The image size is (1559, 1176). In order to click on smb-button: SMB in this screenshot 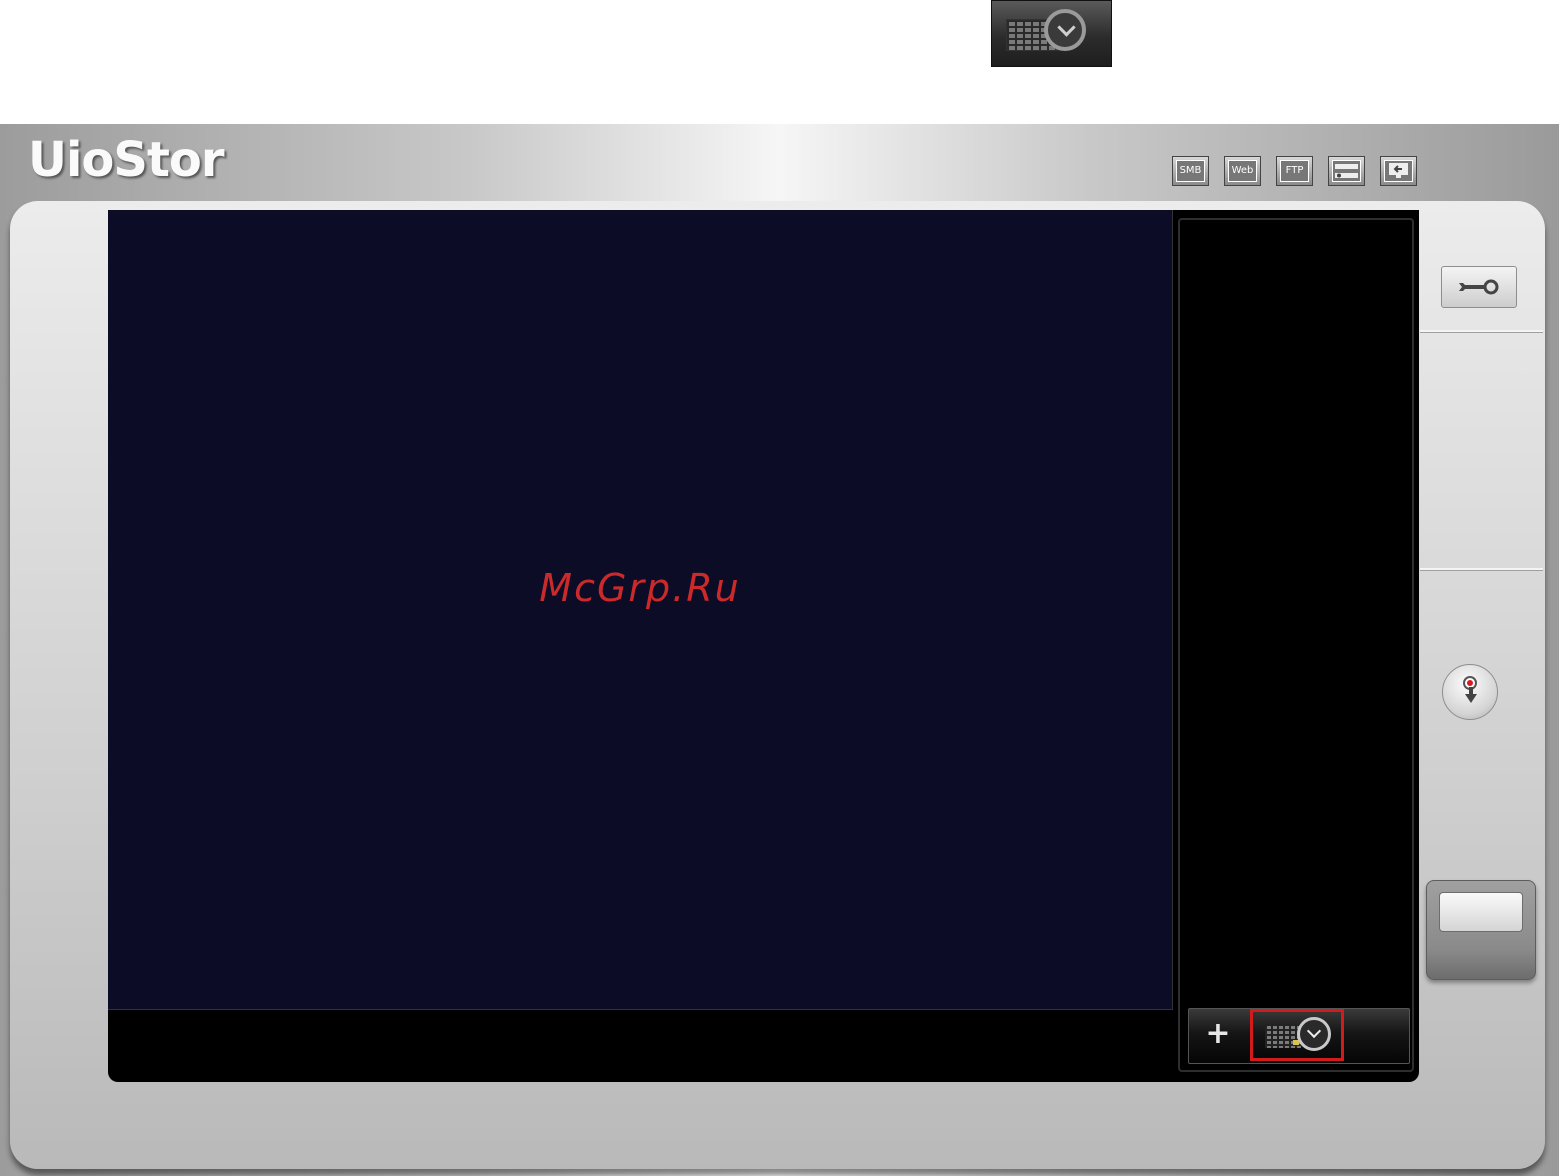, I will do `click(1190, 171)`.